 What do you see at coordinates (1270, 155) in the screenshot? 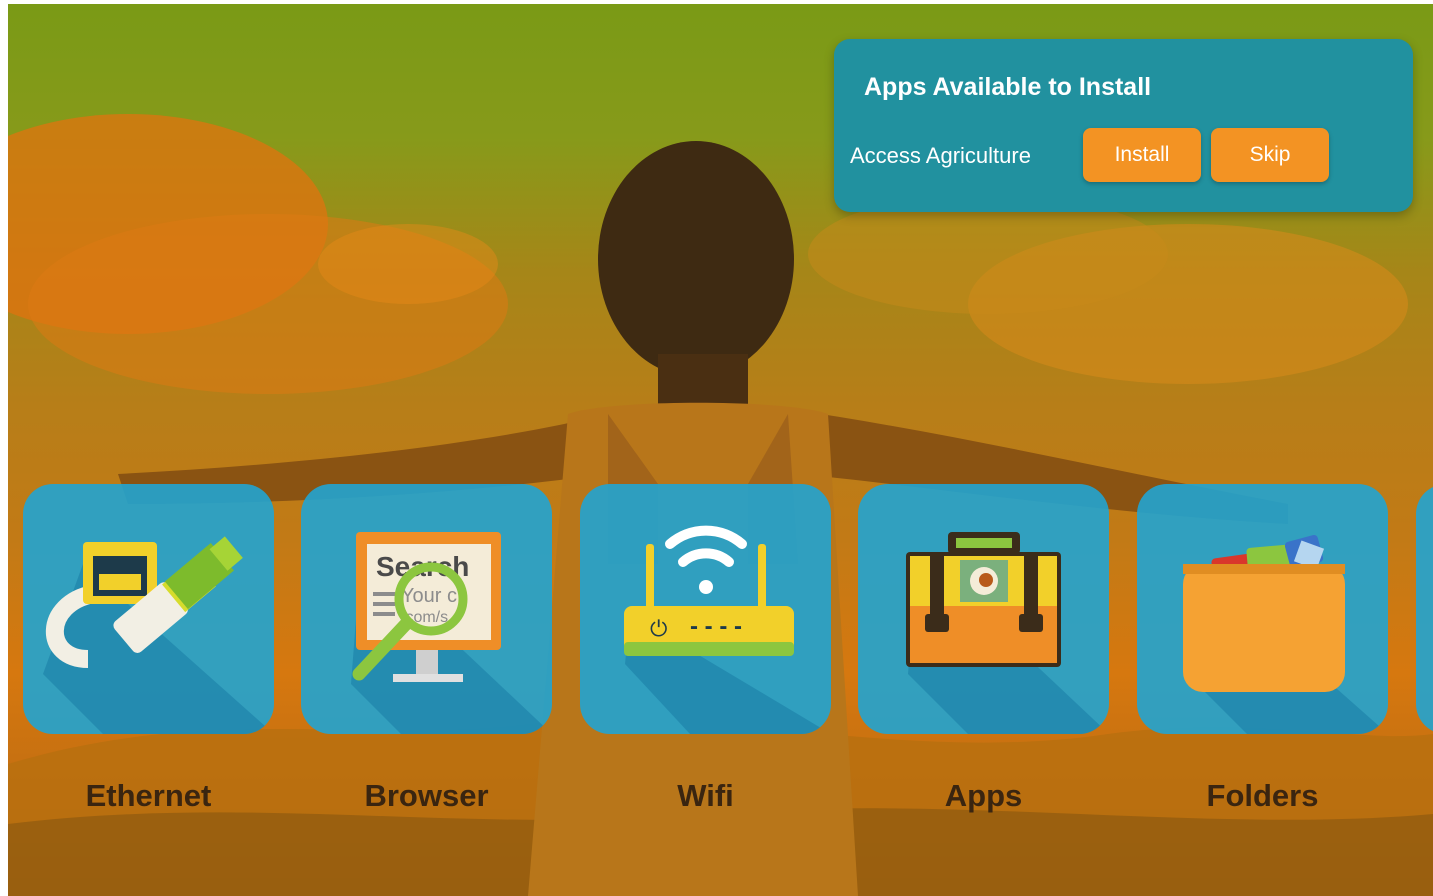
I see `skip-button: Skip` at bounding box center [1270, 155].